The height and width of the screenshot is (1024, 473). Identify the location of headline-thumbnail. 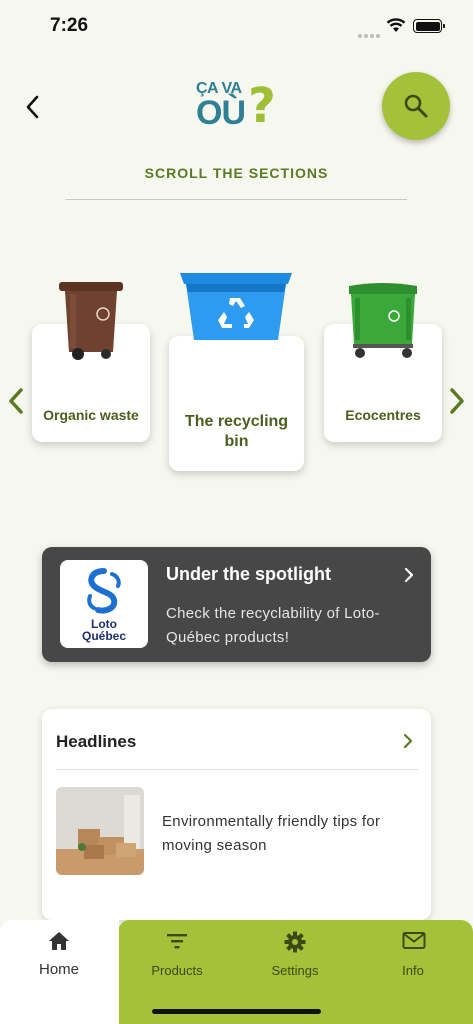
(100, 831).